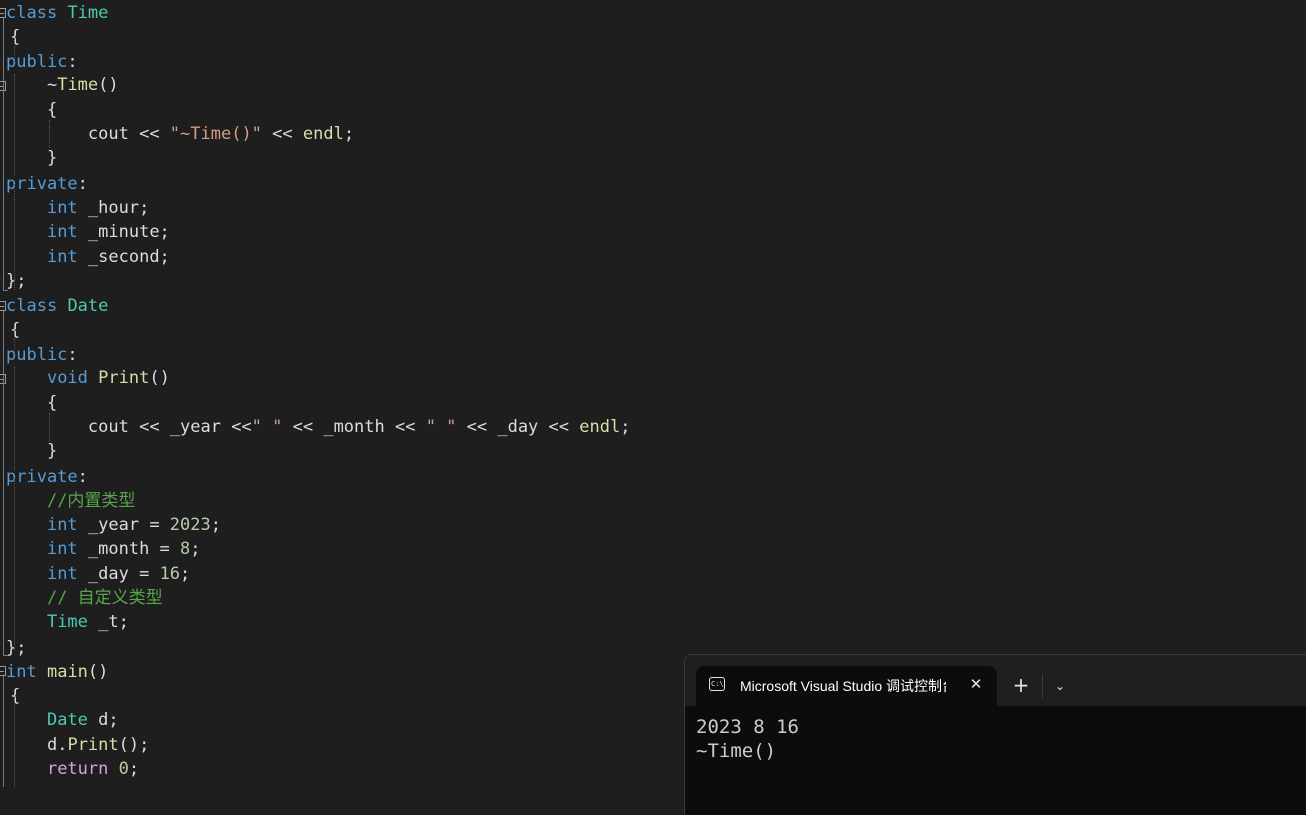  I want to click on code-token: "~Time()", so click(215, 134).